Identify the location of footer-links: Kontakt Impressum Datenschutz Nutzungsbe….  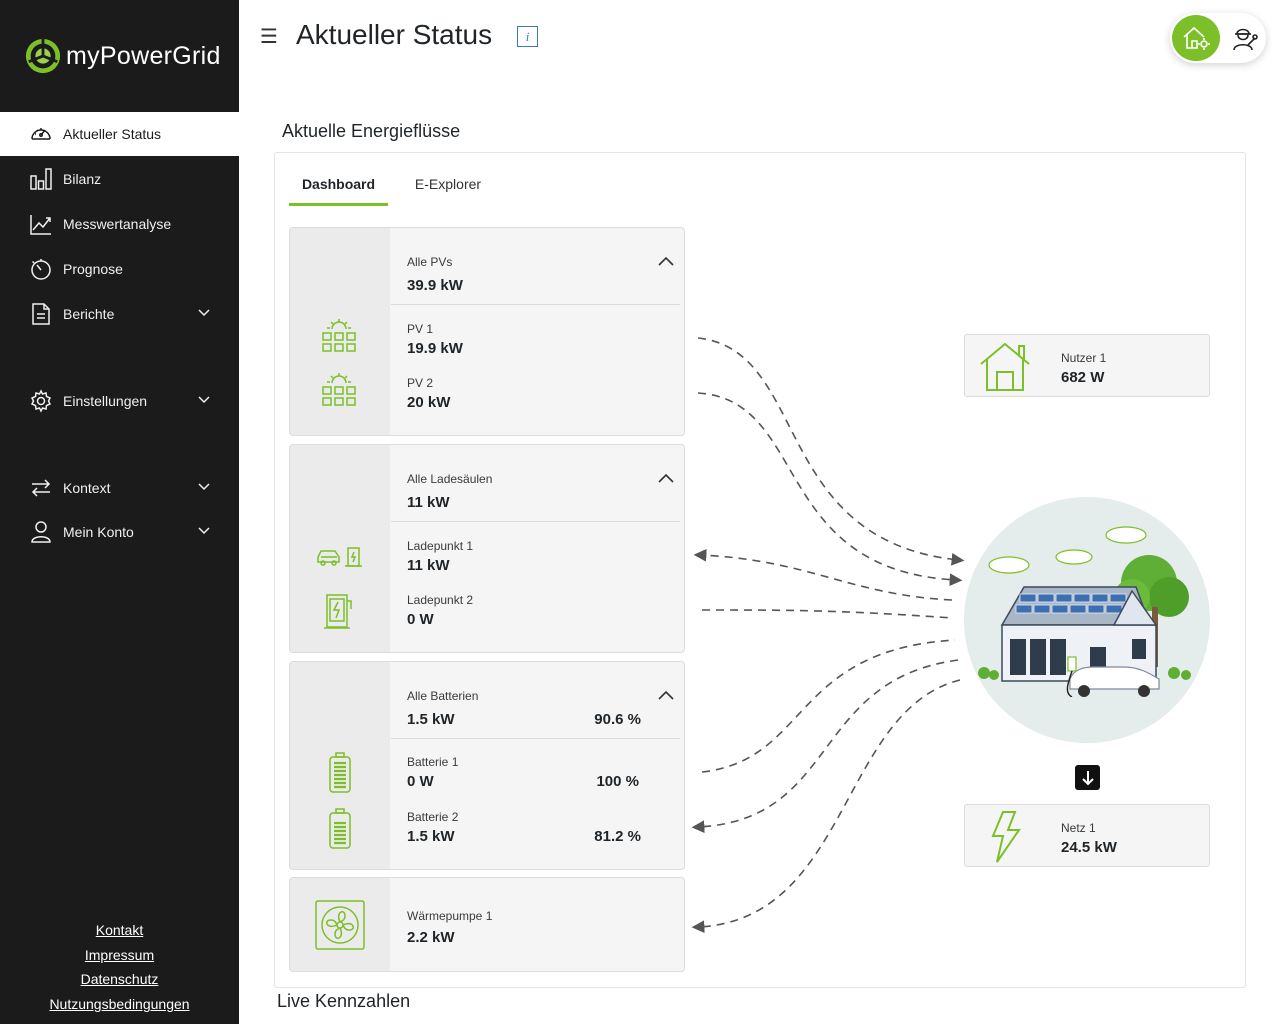
(119, 967).